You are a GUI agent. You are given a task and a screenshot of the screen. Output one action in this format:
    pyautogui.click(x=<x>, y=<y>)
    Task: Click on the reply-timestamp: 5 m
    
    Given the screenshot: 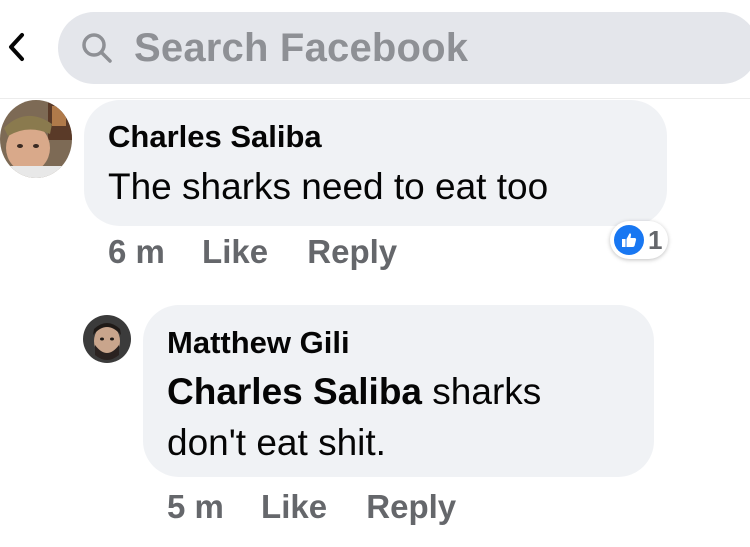 What is the action you would take?
    pyautogui.click(x=195, y=506)
    